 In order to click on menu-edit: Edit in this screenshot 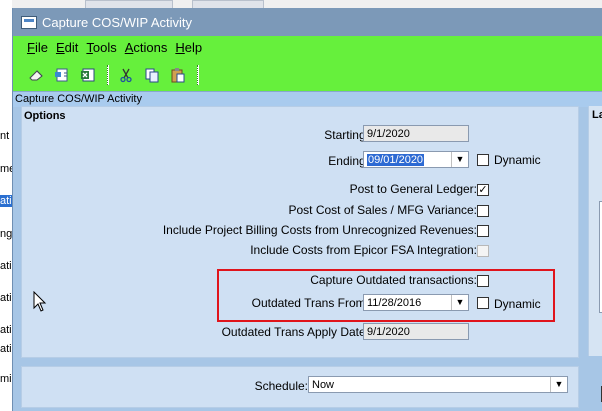, I will do `click(67, 47)`.